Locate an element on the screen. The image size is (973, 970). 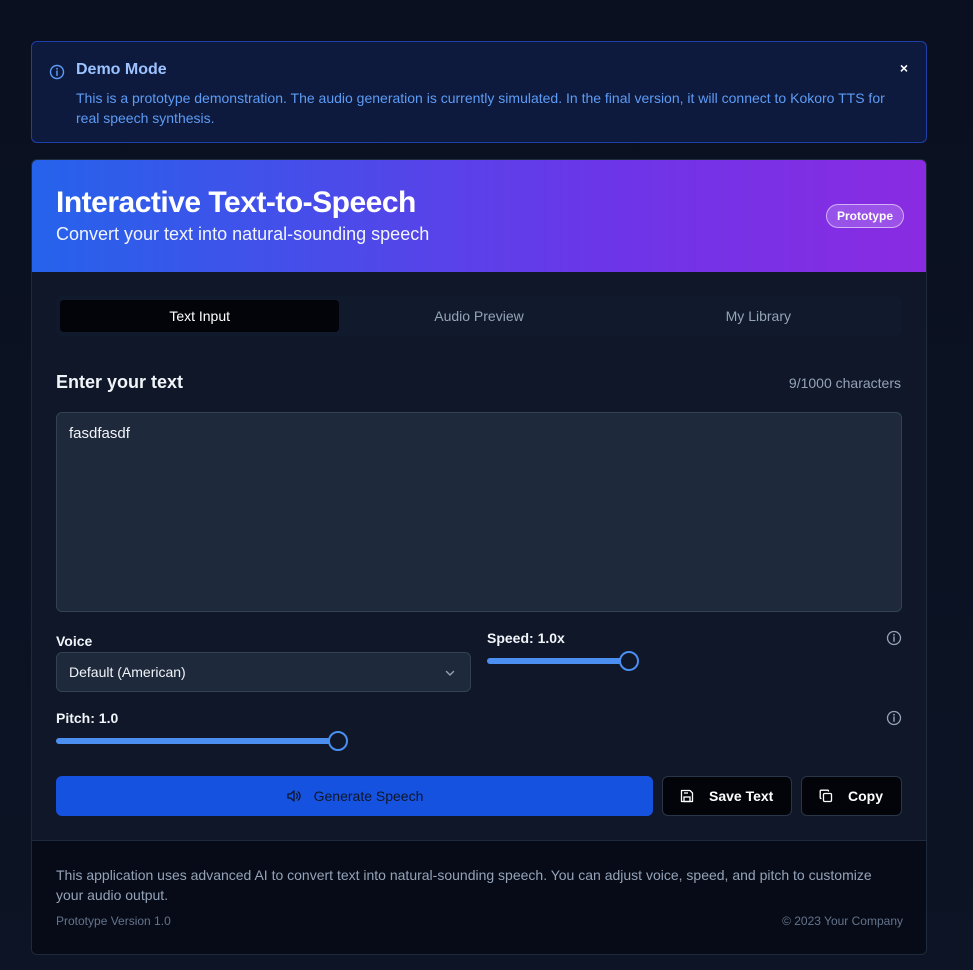
character-count: 9/1000 characters is located at coordinates (844, 383).